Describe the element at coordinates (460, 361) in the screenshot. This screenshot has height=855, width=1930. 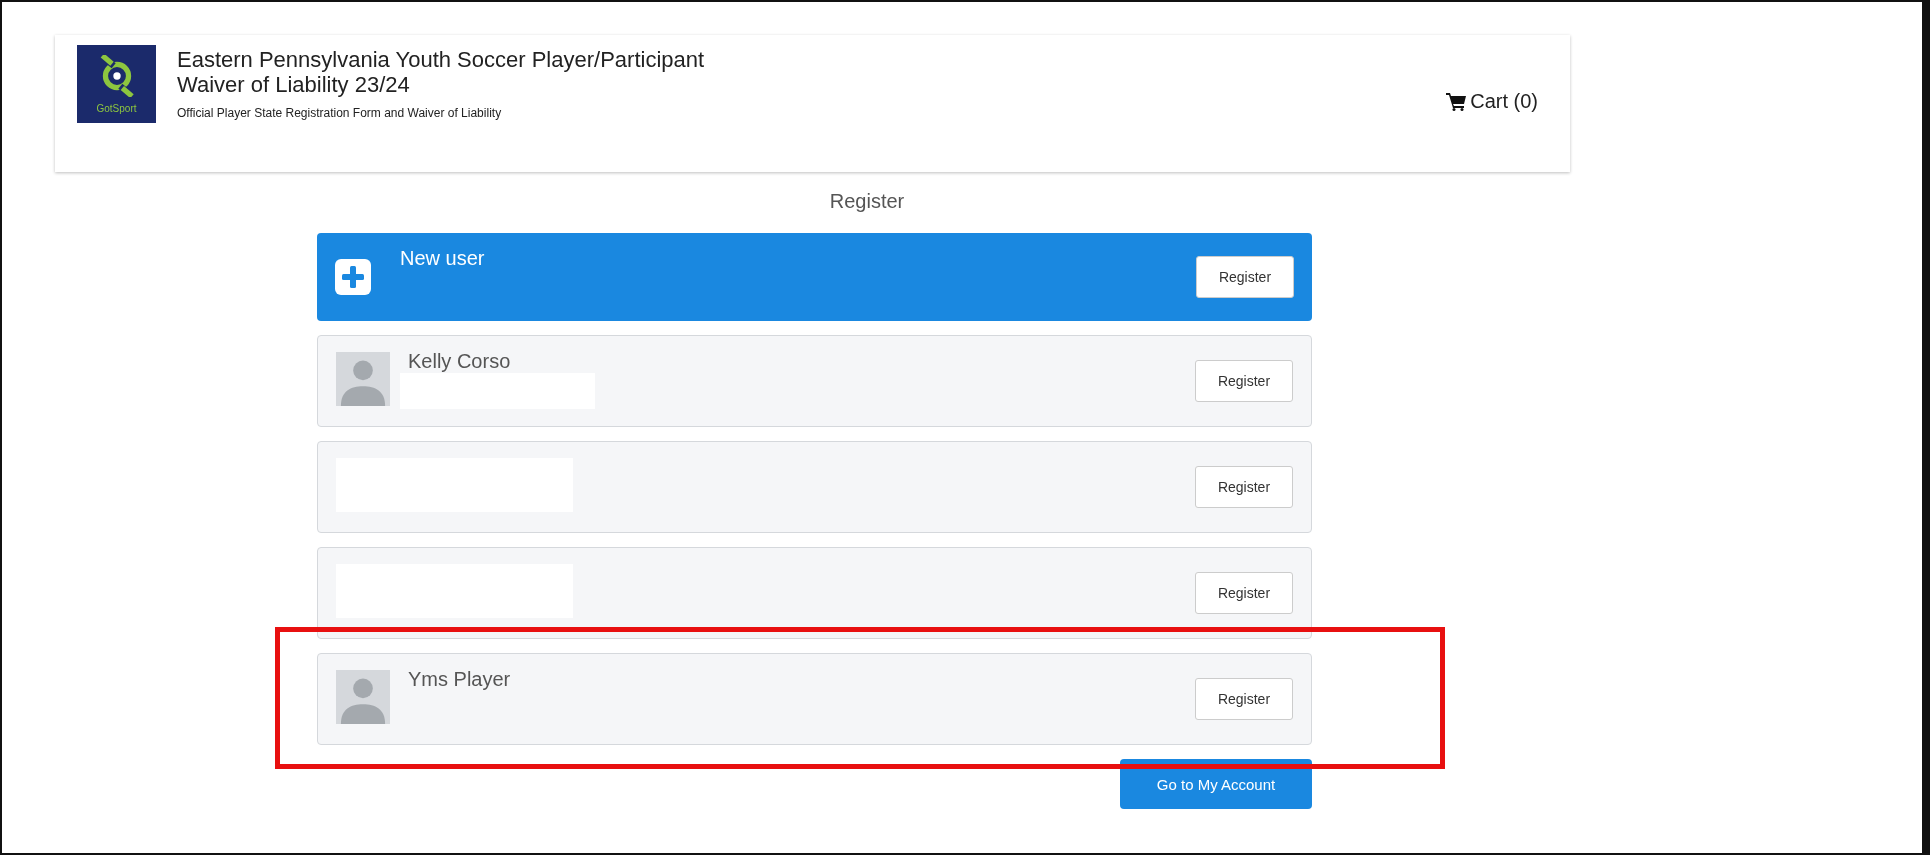
I see `user-name: Kelly Corso` at that location.